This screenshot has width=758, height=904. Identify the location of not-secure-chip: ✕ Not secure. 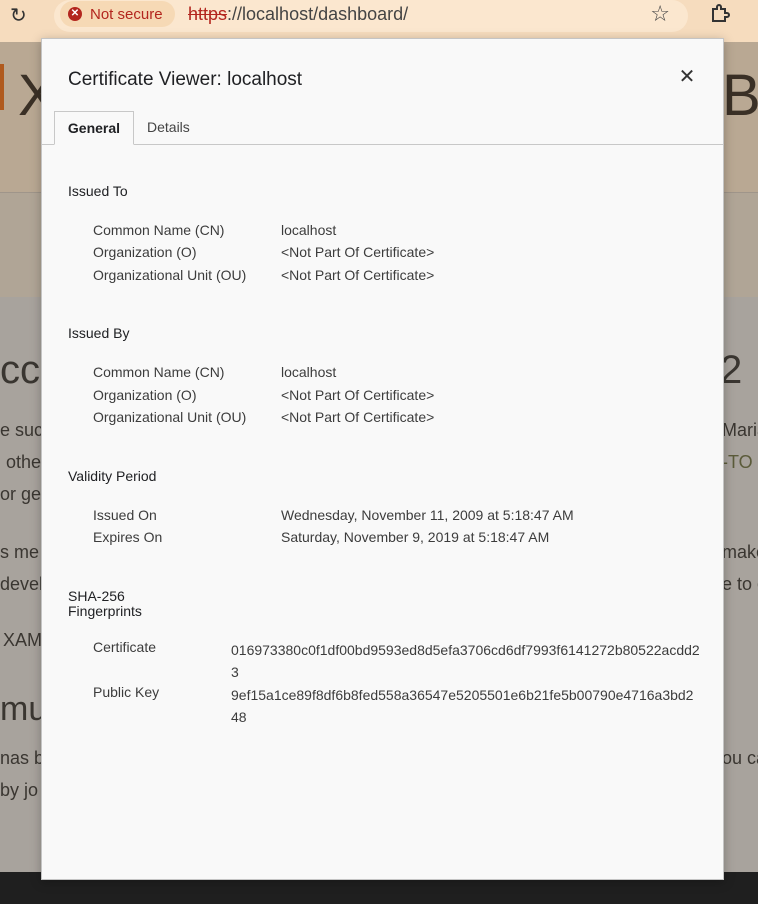
(117, 14).